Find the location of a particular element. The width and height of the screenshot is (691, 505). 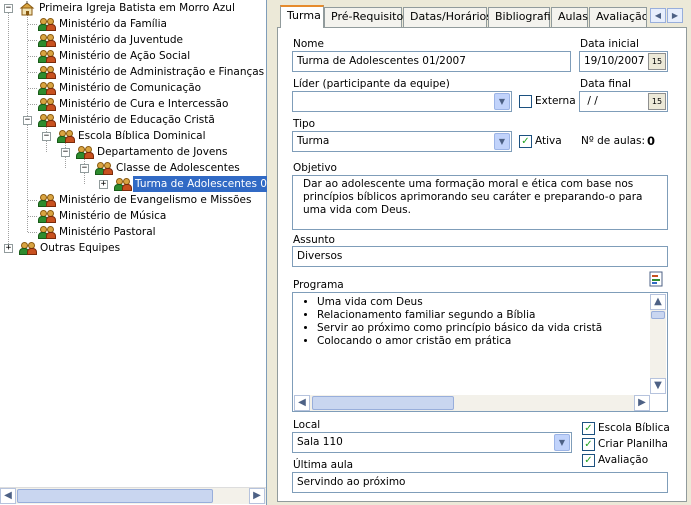

tree-item: Classe de Adolescentes is located at coordinates (178, 168).